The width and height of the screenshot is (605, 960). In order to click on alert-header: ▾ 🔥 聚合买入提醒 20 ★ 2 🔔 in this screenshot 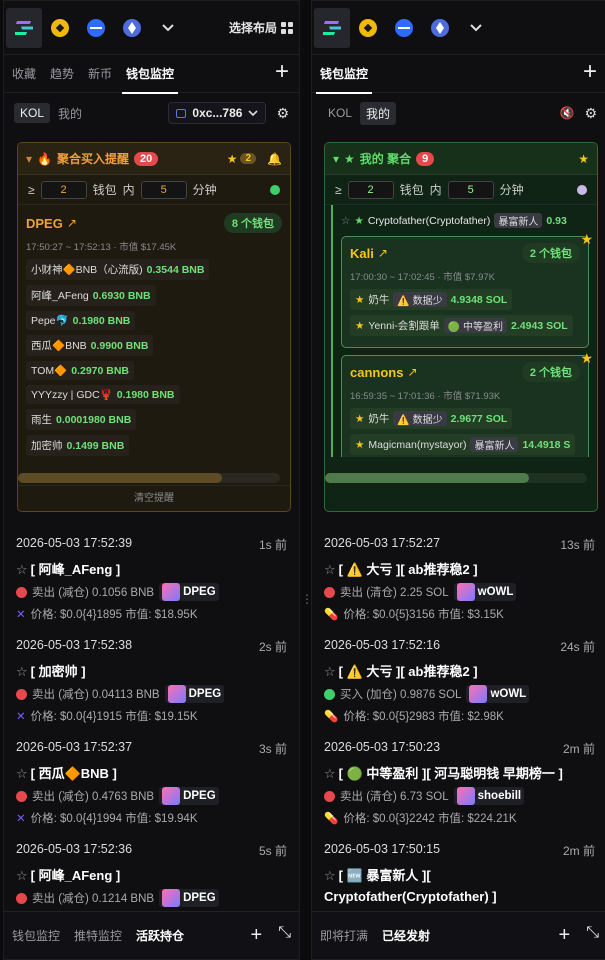, I will do `click(154, 159)`.